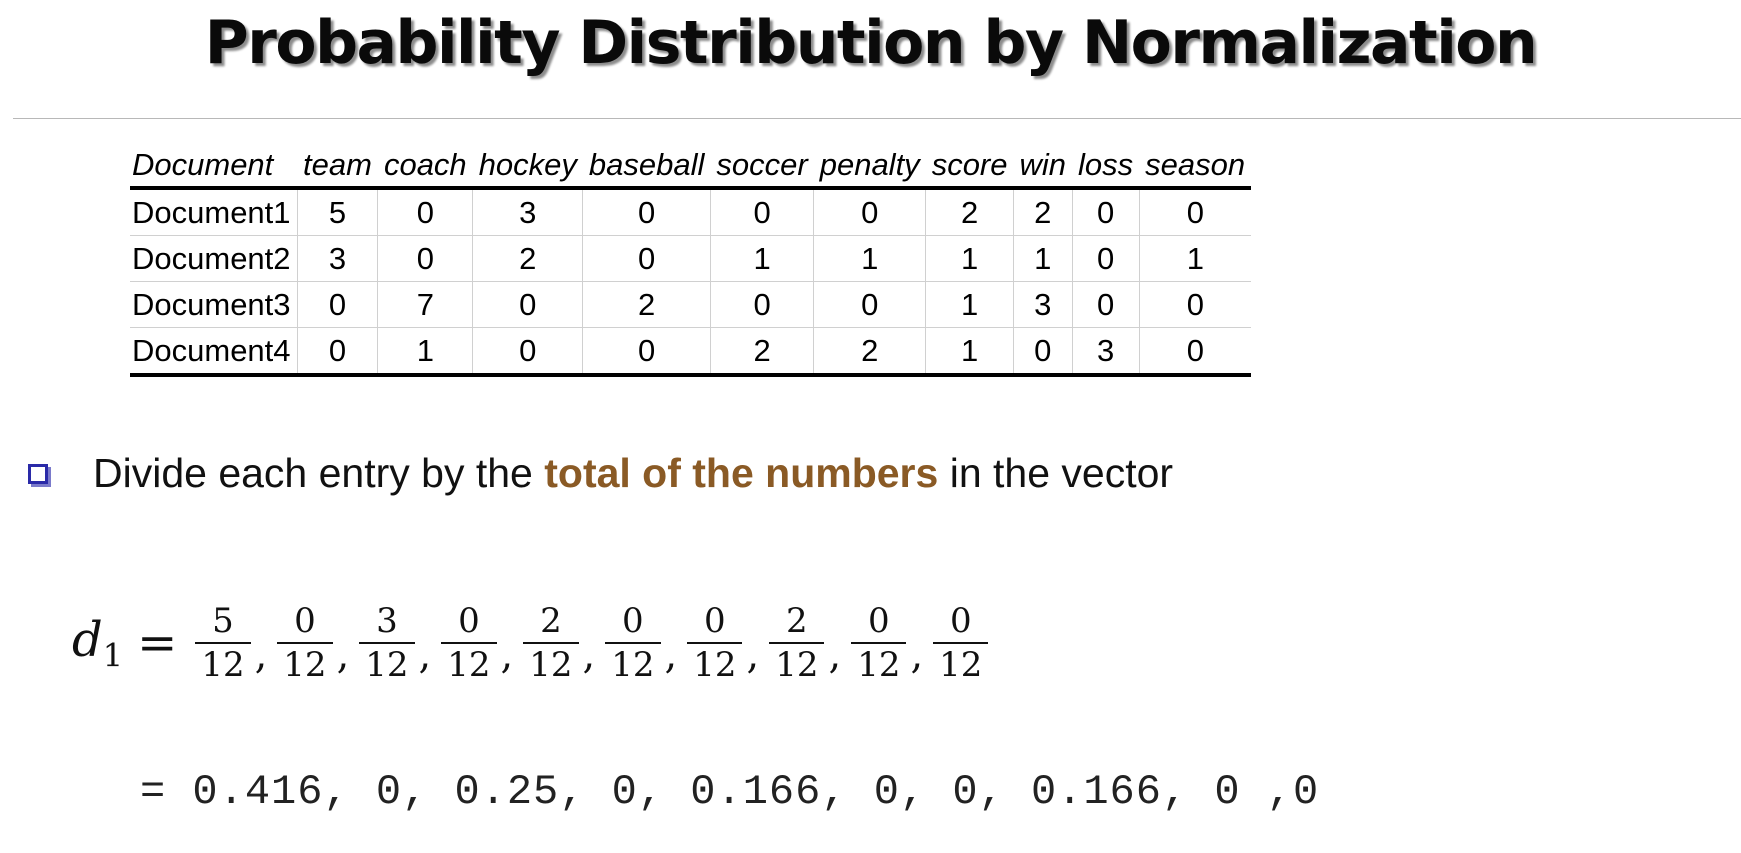 The height and width of the screenshot is (853, 1741). I want to click on fraction-numerator: 3, so click(387, 621).